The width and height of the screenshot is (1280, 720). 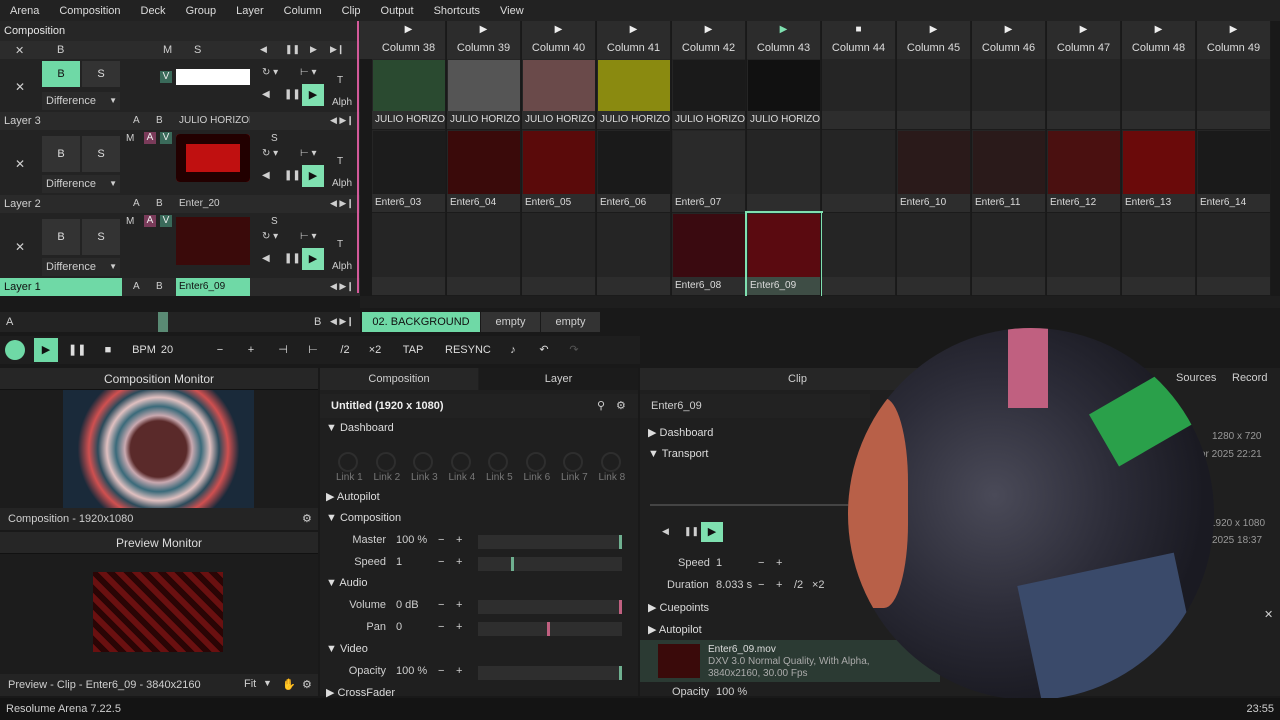 What do you see at coordinates (289, 684) in the screenshot?
I see `hand-icon: ✋` at bounding box center [289, 684].